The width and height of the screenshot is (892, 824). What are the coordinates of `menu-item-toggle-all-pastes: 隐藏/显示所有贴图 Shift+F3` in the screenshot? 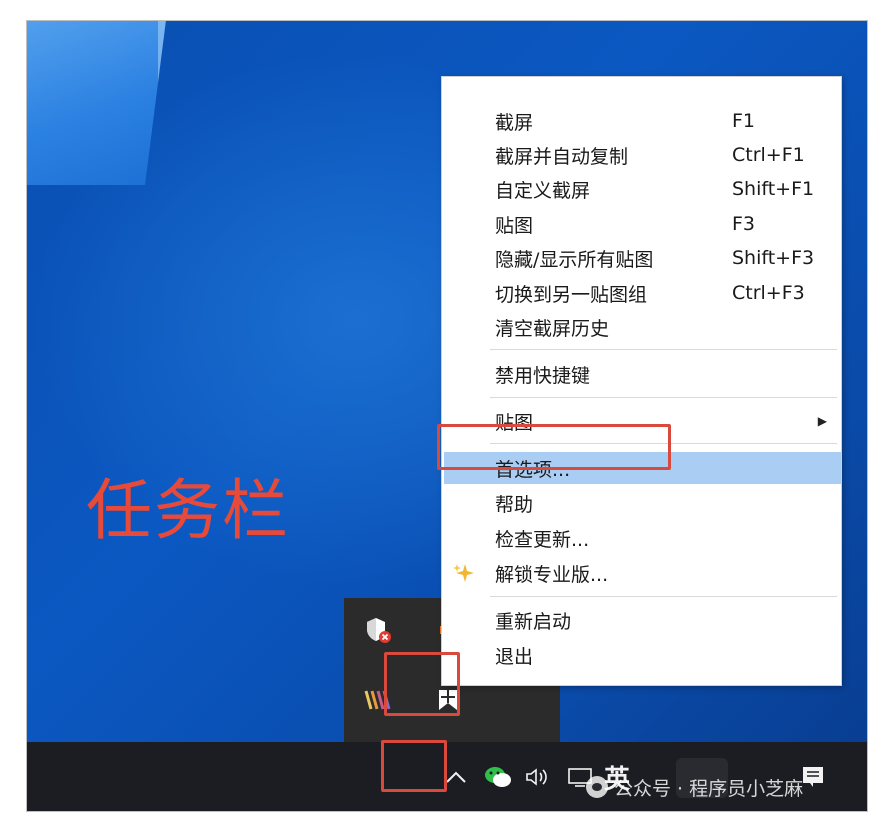 It's located at (642, 258).